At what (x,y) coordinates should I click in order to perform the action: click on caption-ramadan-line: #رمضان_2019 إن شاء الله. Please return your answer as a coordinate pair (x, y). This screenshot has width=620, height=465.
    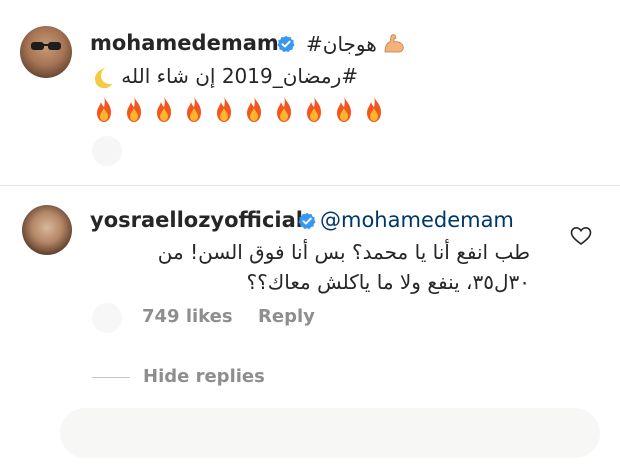
    Looking at the image, I should click on (239, 76).